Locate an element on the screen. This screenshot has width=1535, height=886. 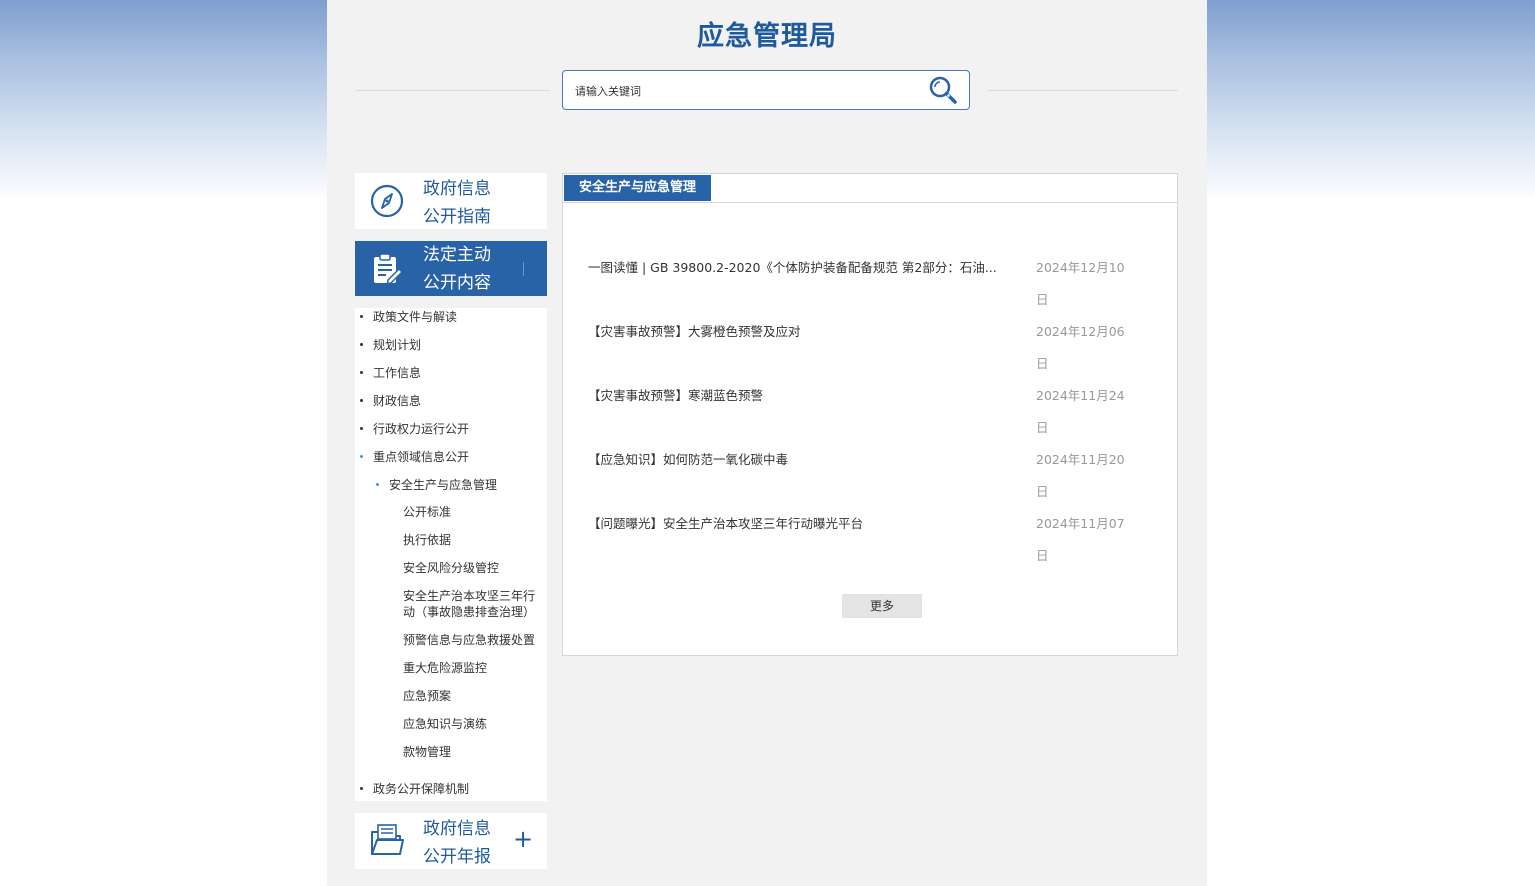
site-title: 应急管理局 is located at coordinates (767, 36).